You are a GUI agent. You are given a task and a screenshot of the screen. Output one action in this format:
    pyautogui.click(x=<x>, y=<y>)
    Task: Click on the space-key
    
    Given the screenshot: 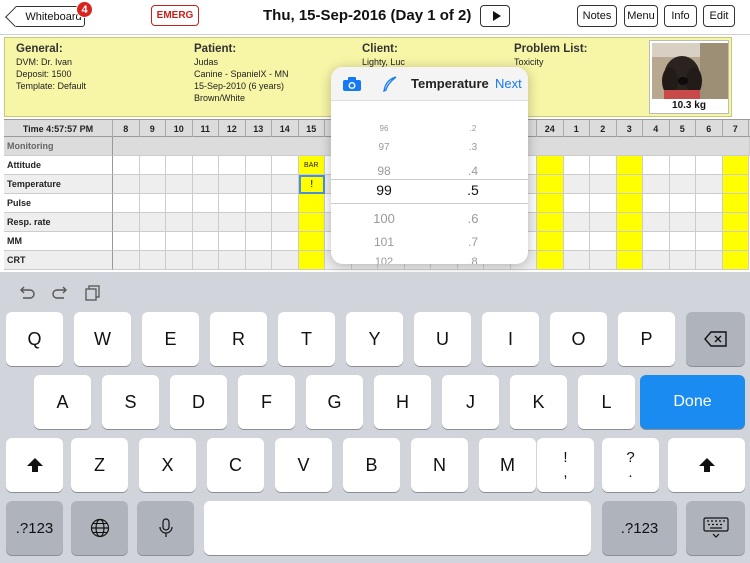 What is the action you would take?
    pyautogui.click(x=397, y=528)
    